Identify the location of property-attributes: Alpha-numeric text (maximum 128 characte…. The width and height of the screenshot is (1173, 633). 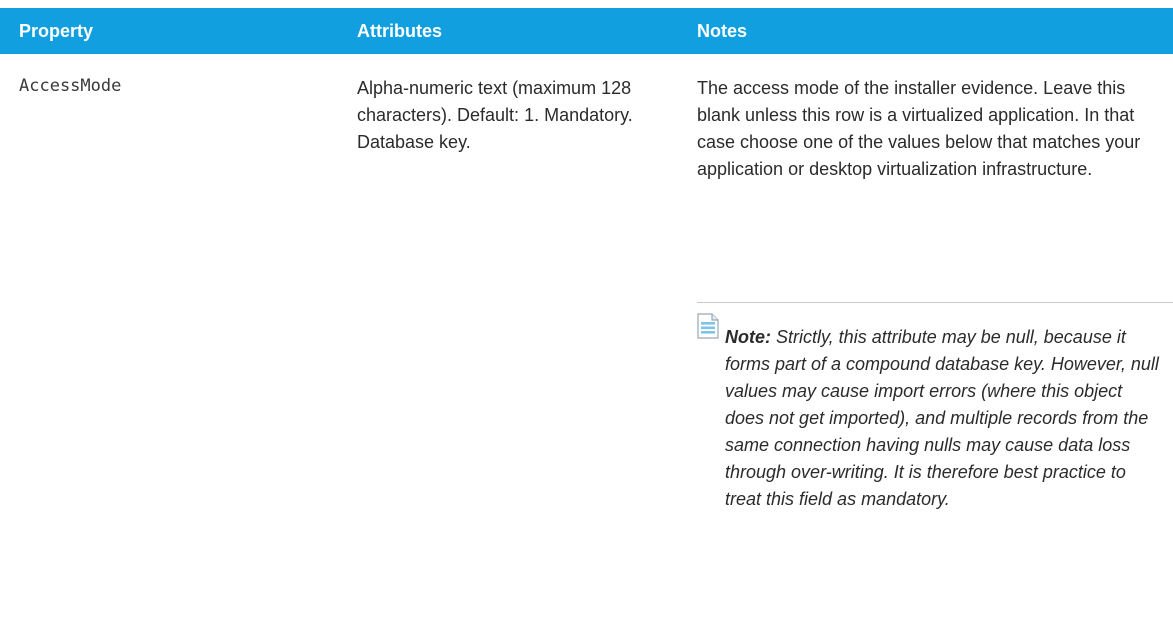
(495, 115).